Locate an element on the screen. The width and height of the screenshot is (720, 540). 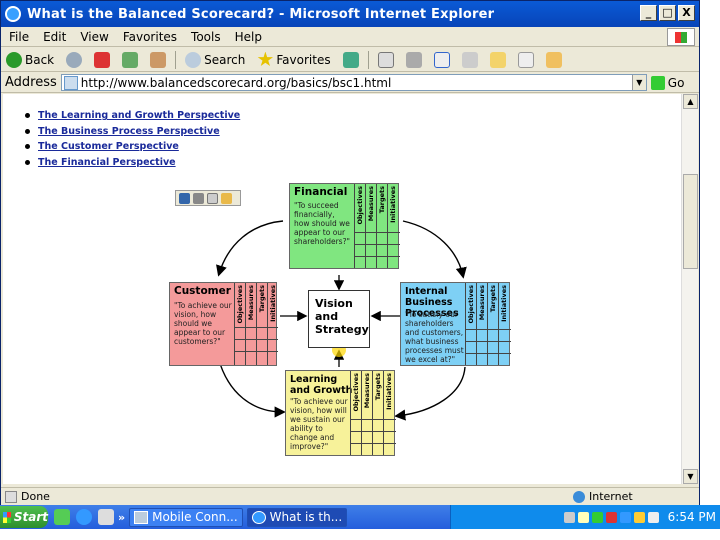
maximize-button: □ is located at coordinates (667, 13).